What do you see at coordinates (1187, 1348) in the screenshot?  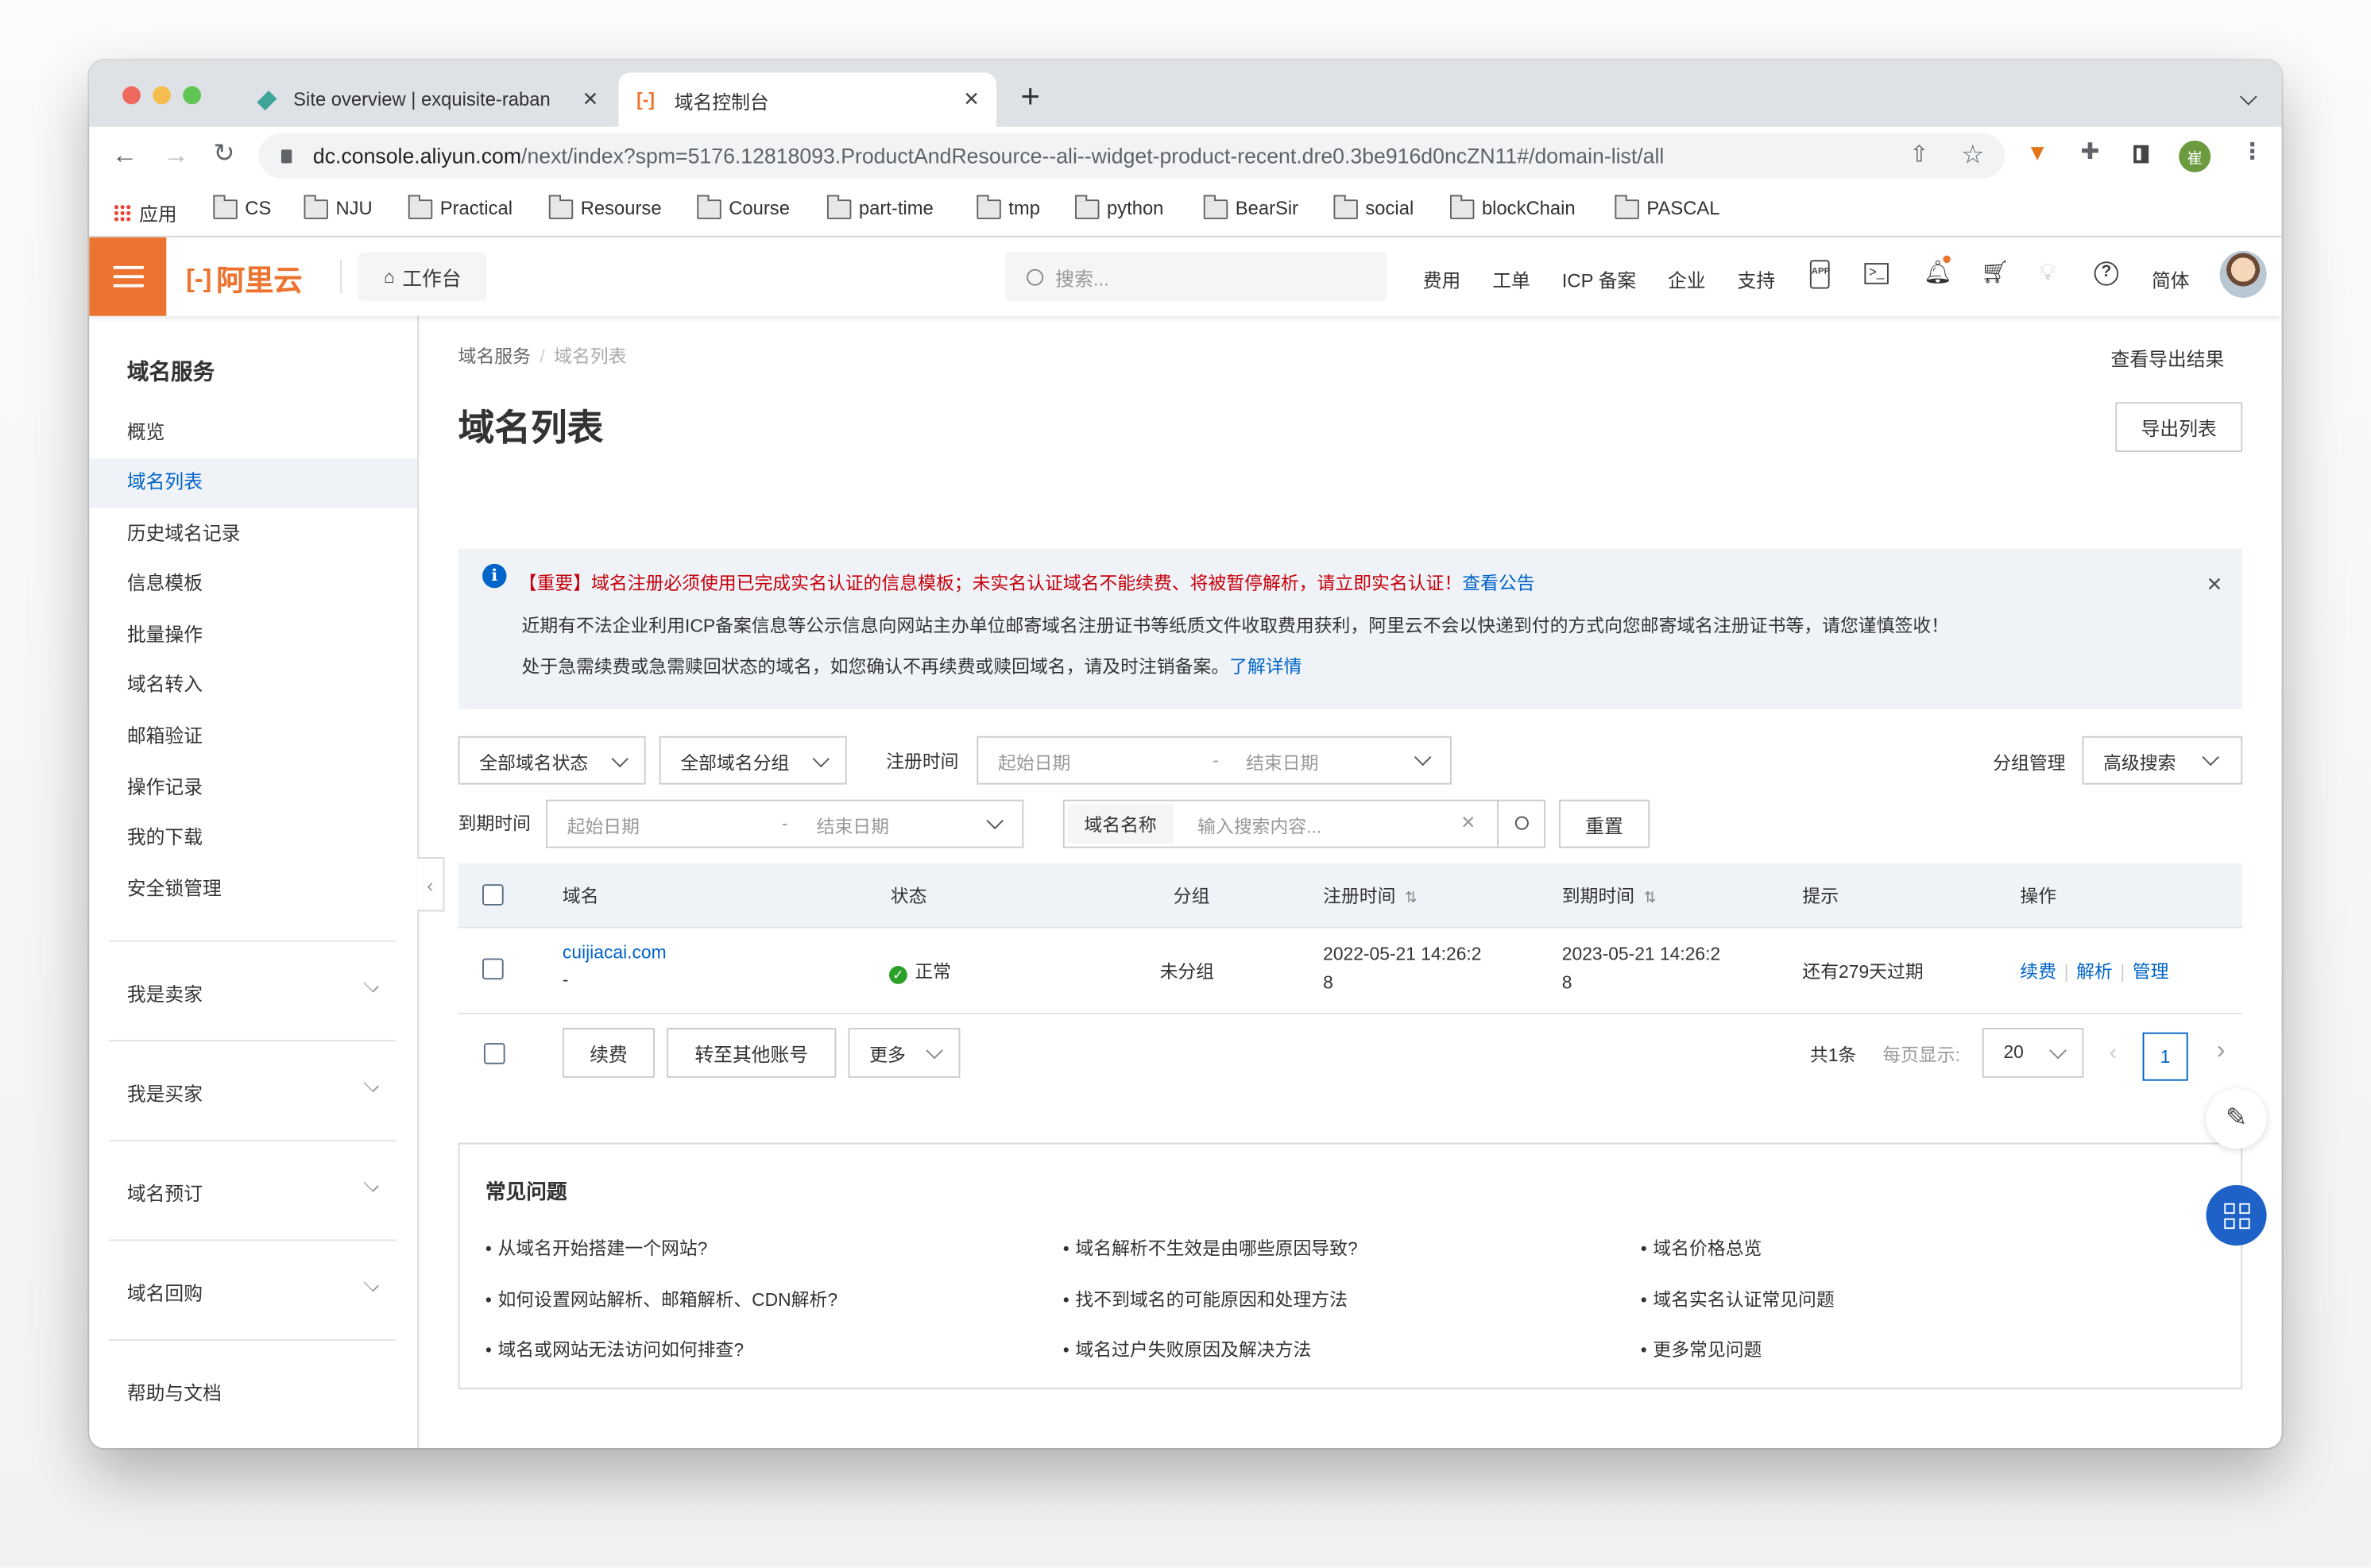 I see `faq-link: 域名过户失败原因及解决方法` at bounding box center [1187, 1348].